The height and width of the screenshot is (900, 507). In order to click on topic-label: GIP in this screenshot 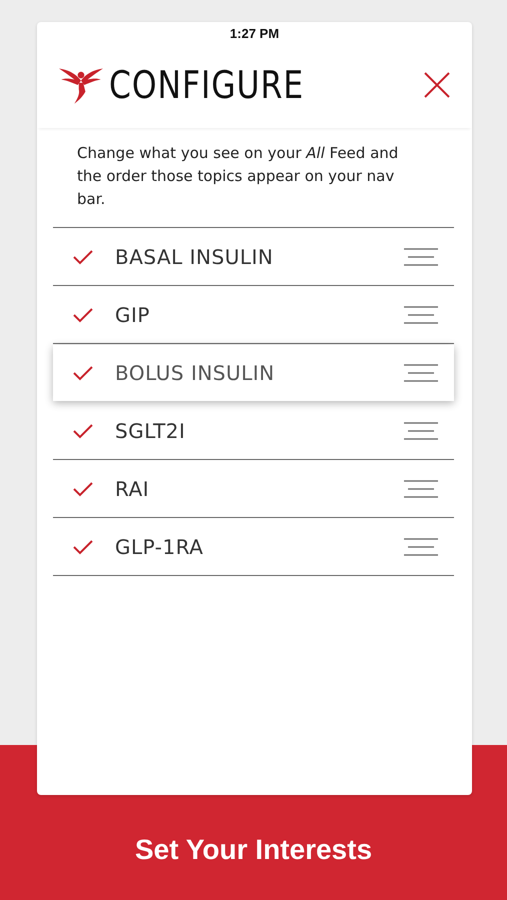, I will do `click(133, 314)`.